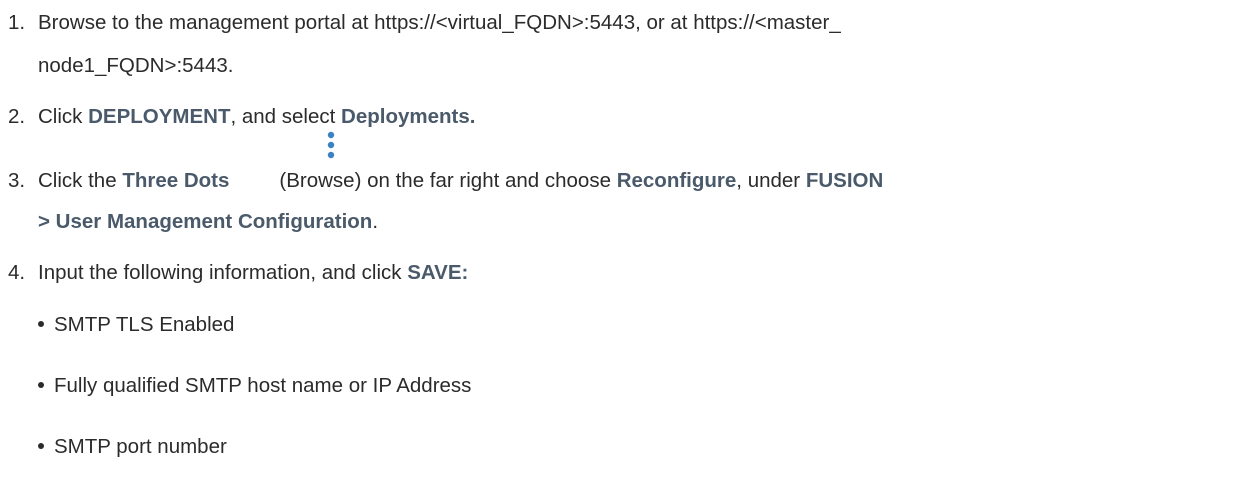 The width and height of the screenshot is (1250, 484). I want to click on user-management-configuration-keyword: > User Management Configuration, so click(205, 221).